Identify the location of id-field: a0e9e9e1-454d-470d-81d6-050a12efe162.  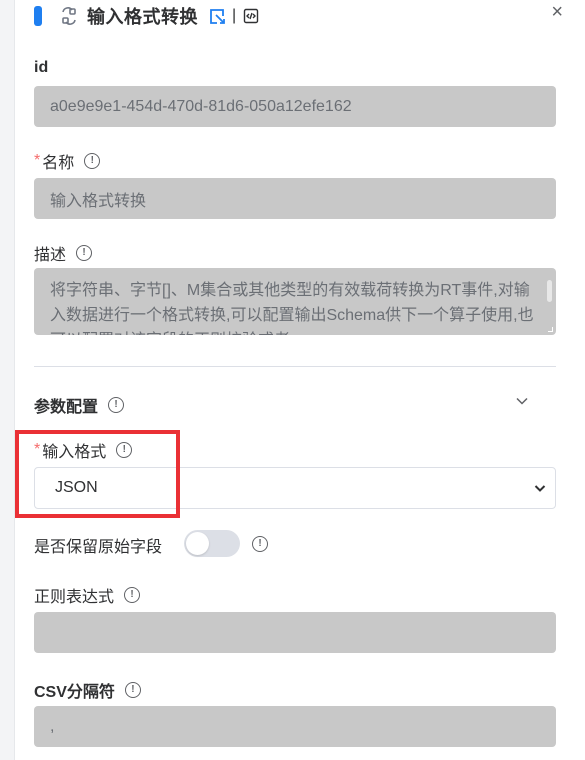
(295, 106).